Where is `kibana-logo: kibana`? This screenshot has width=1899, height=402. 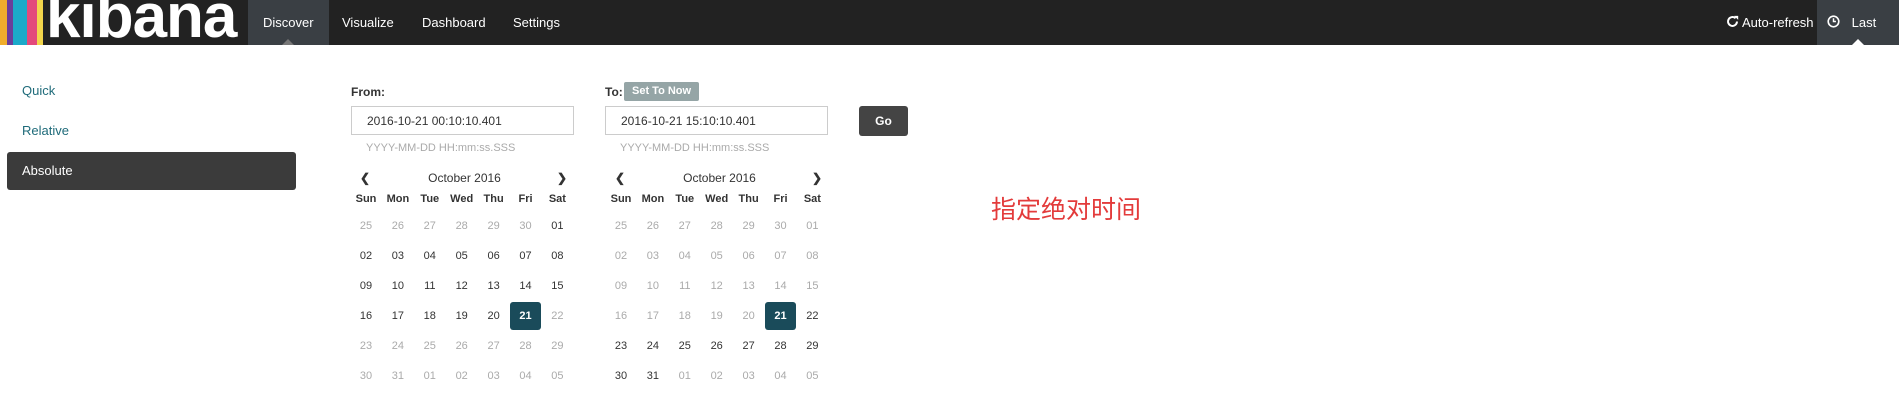
kibana-logo: kibana is located at coordinates (122, 22).